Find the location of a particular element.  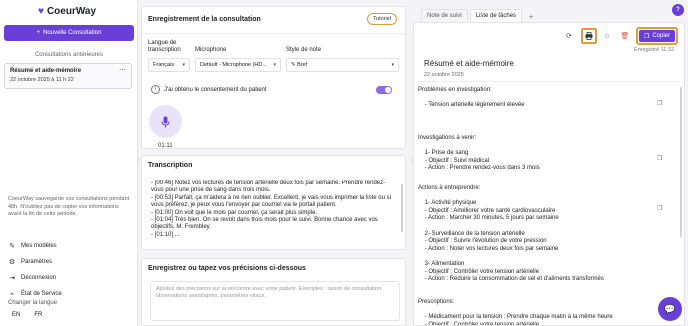

note-style-value: Bref is located at coordinates (302, 65).